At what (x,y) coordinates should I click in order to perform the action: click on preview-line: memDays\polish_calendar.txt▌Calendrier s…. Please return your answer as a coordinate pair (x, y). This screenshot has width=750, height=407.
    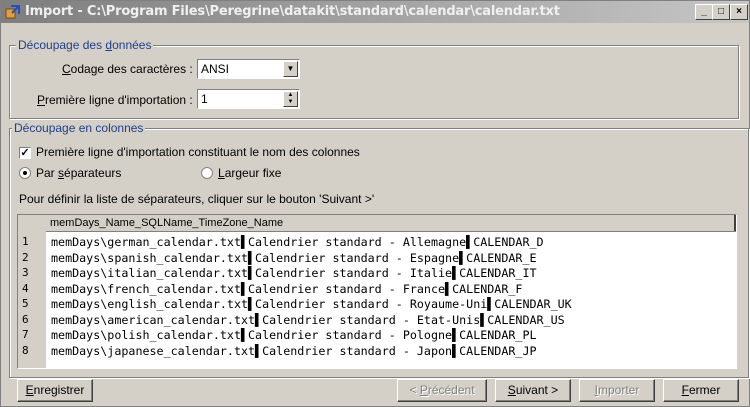
    Looking at the image, I should click on (294, 335).